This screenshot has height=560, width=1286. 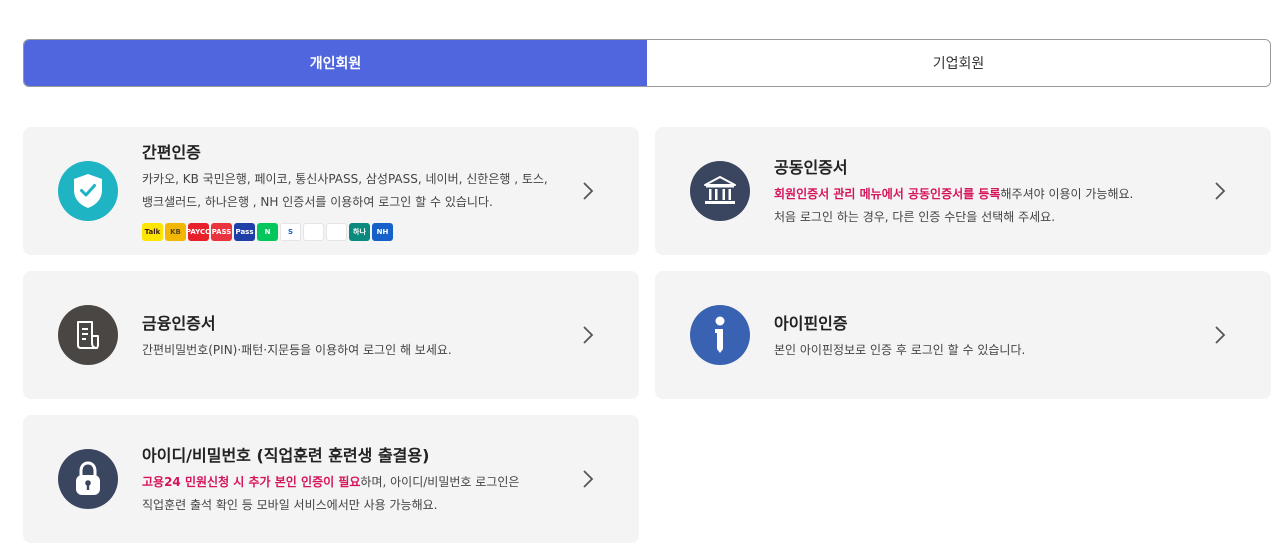 What do you see at coordinates (286, 455) in the screenshot?
I see `card-title: 아이디/비밀번호 (직업훈련 훈련생 출결용)` at bounding box center [286, 455].